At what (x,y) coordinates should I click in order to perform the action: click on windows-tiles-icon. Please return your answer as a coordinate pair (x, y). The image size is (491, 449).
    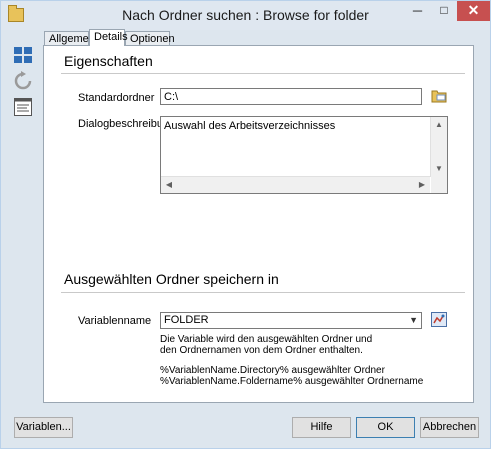
    Looking at the image, I should click on (23, 55).